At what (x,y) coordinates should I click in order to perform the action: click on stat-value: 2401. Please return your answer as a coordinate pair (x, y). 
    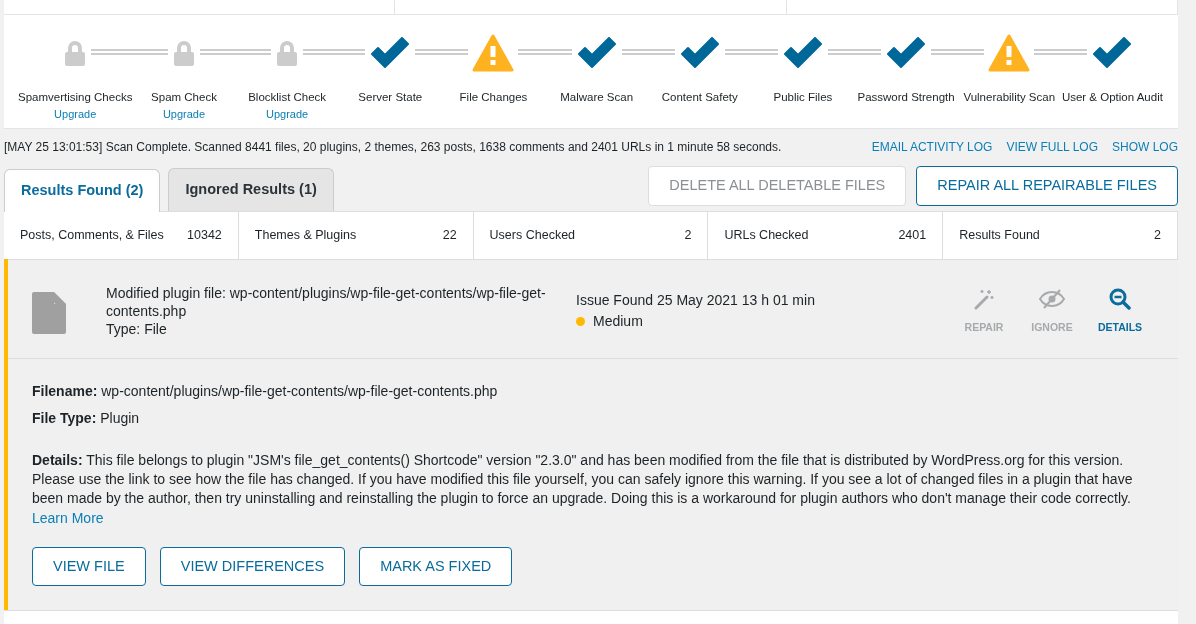
    Looking at the image, I should click on (912, 235).